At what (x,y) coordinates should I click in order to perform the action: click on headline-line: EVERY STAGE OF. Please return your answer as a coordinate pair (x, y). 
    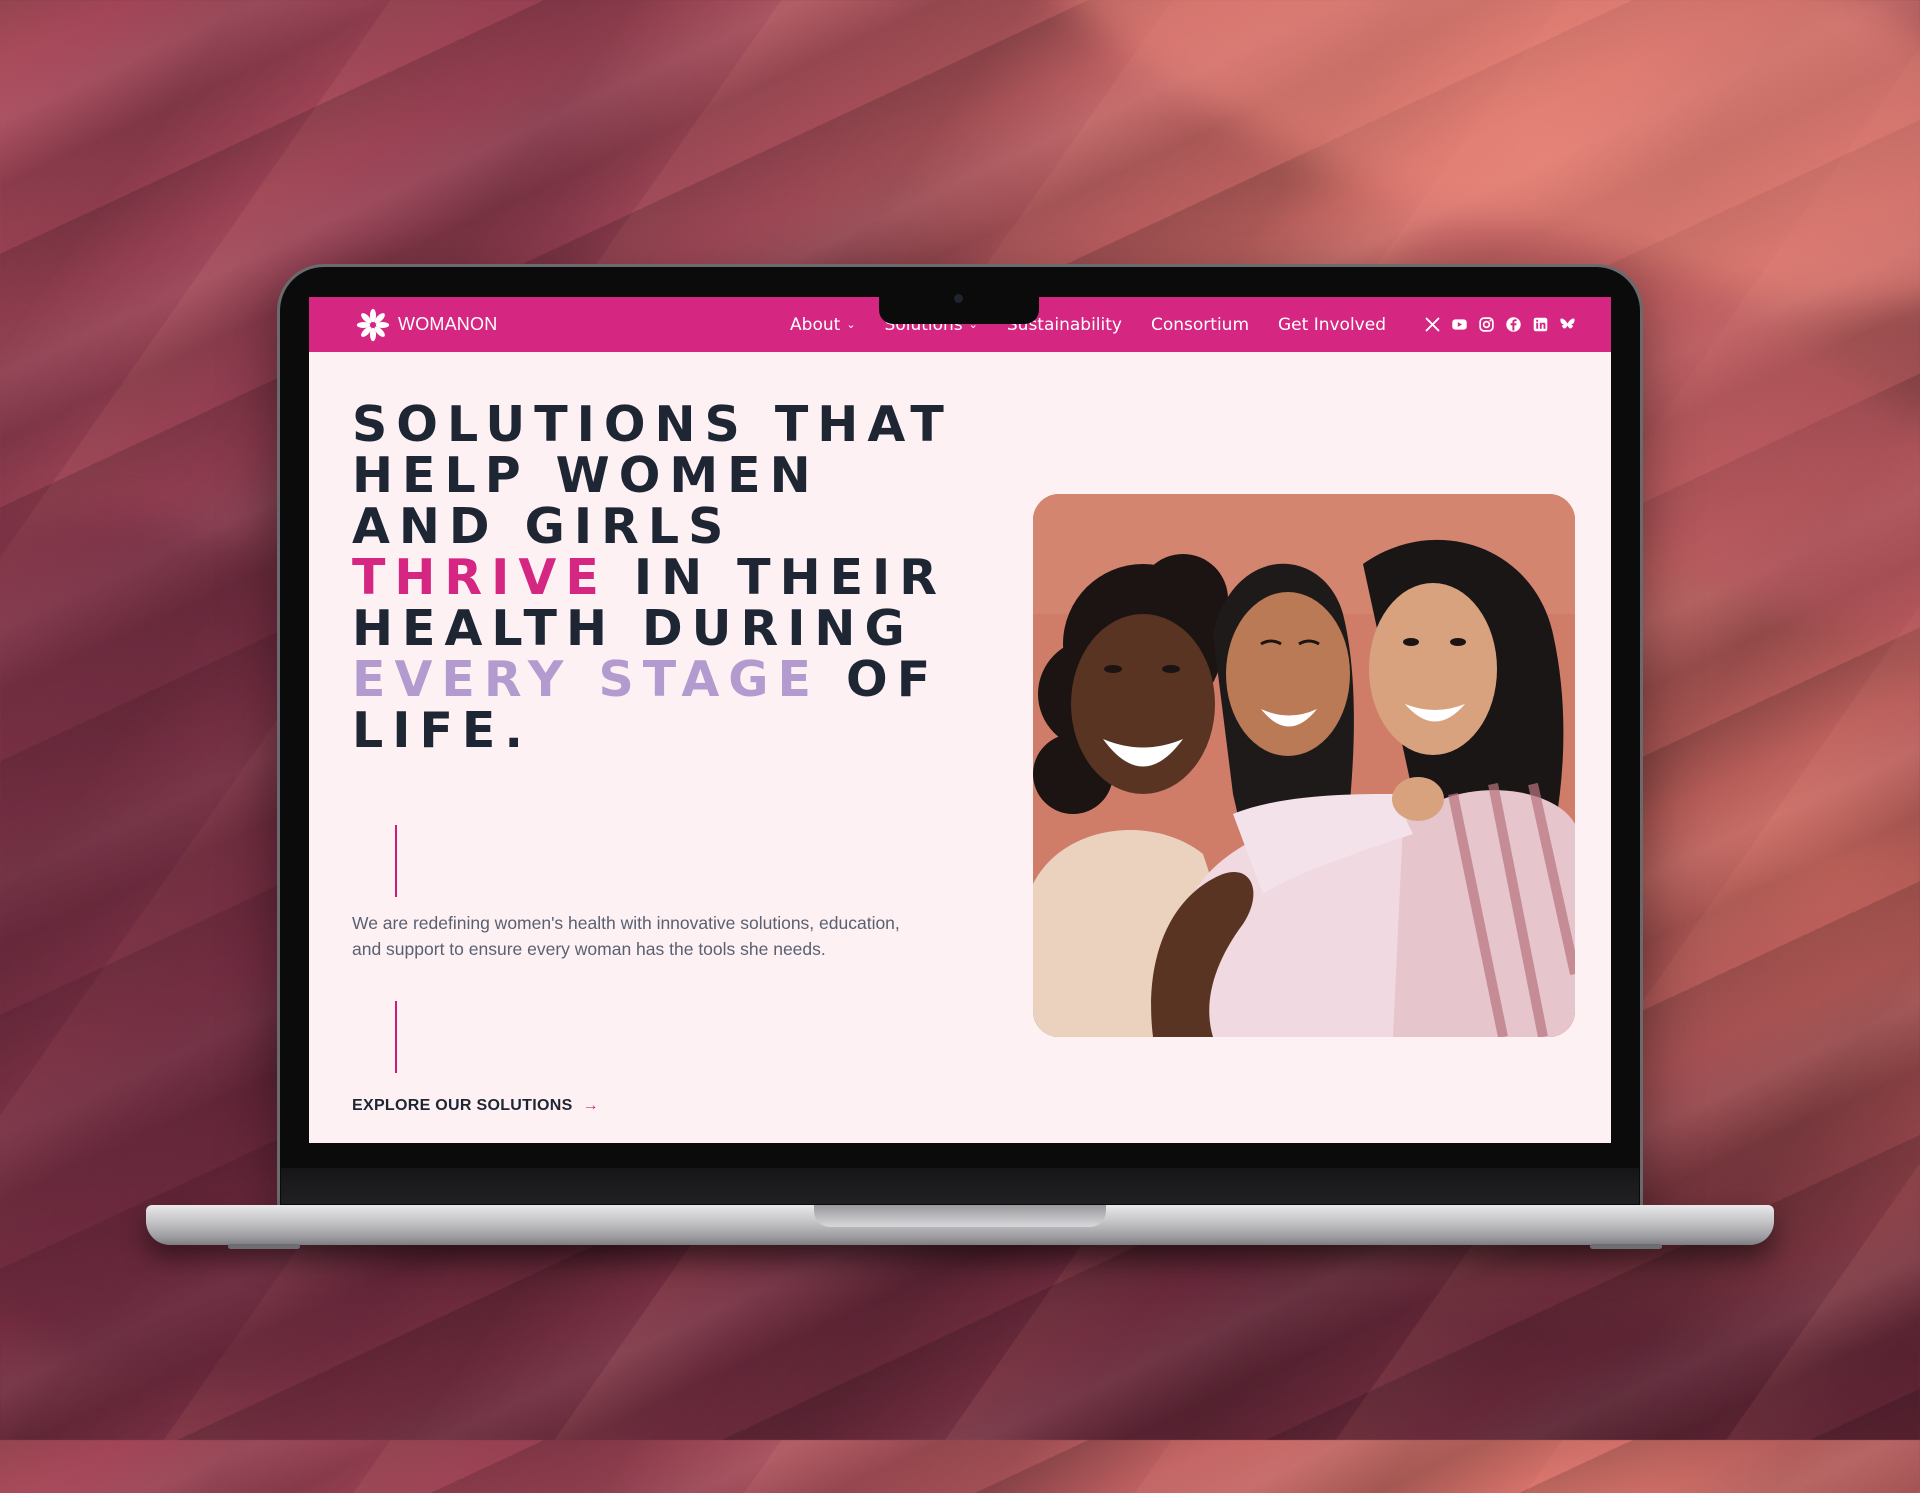
    Looking at the image, I should click on (702, 679).